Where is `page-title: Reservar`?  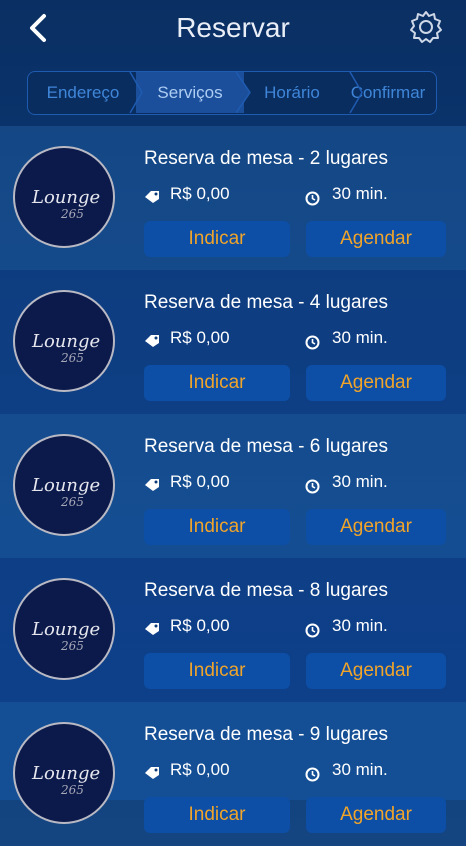
page-title: Reservar is located at coordinates (233, 27).